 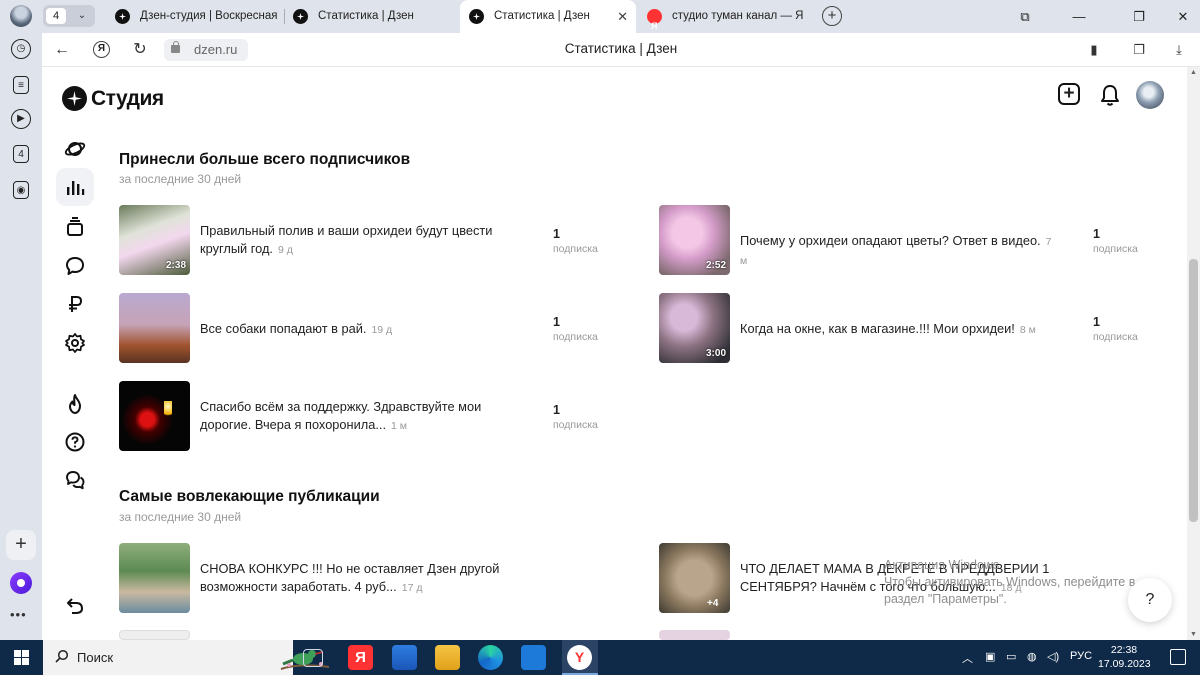 What do you see at coordinates (75, 304) in the screenshot?
I see `nav-monetization-ruble-icon` at bounding box center [75, 304].